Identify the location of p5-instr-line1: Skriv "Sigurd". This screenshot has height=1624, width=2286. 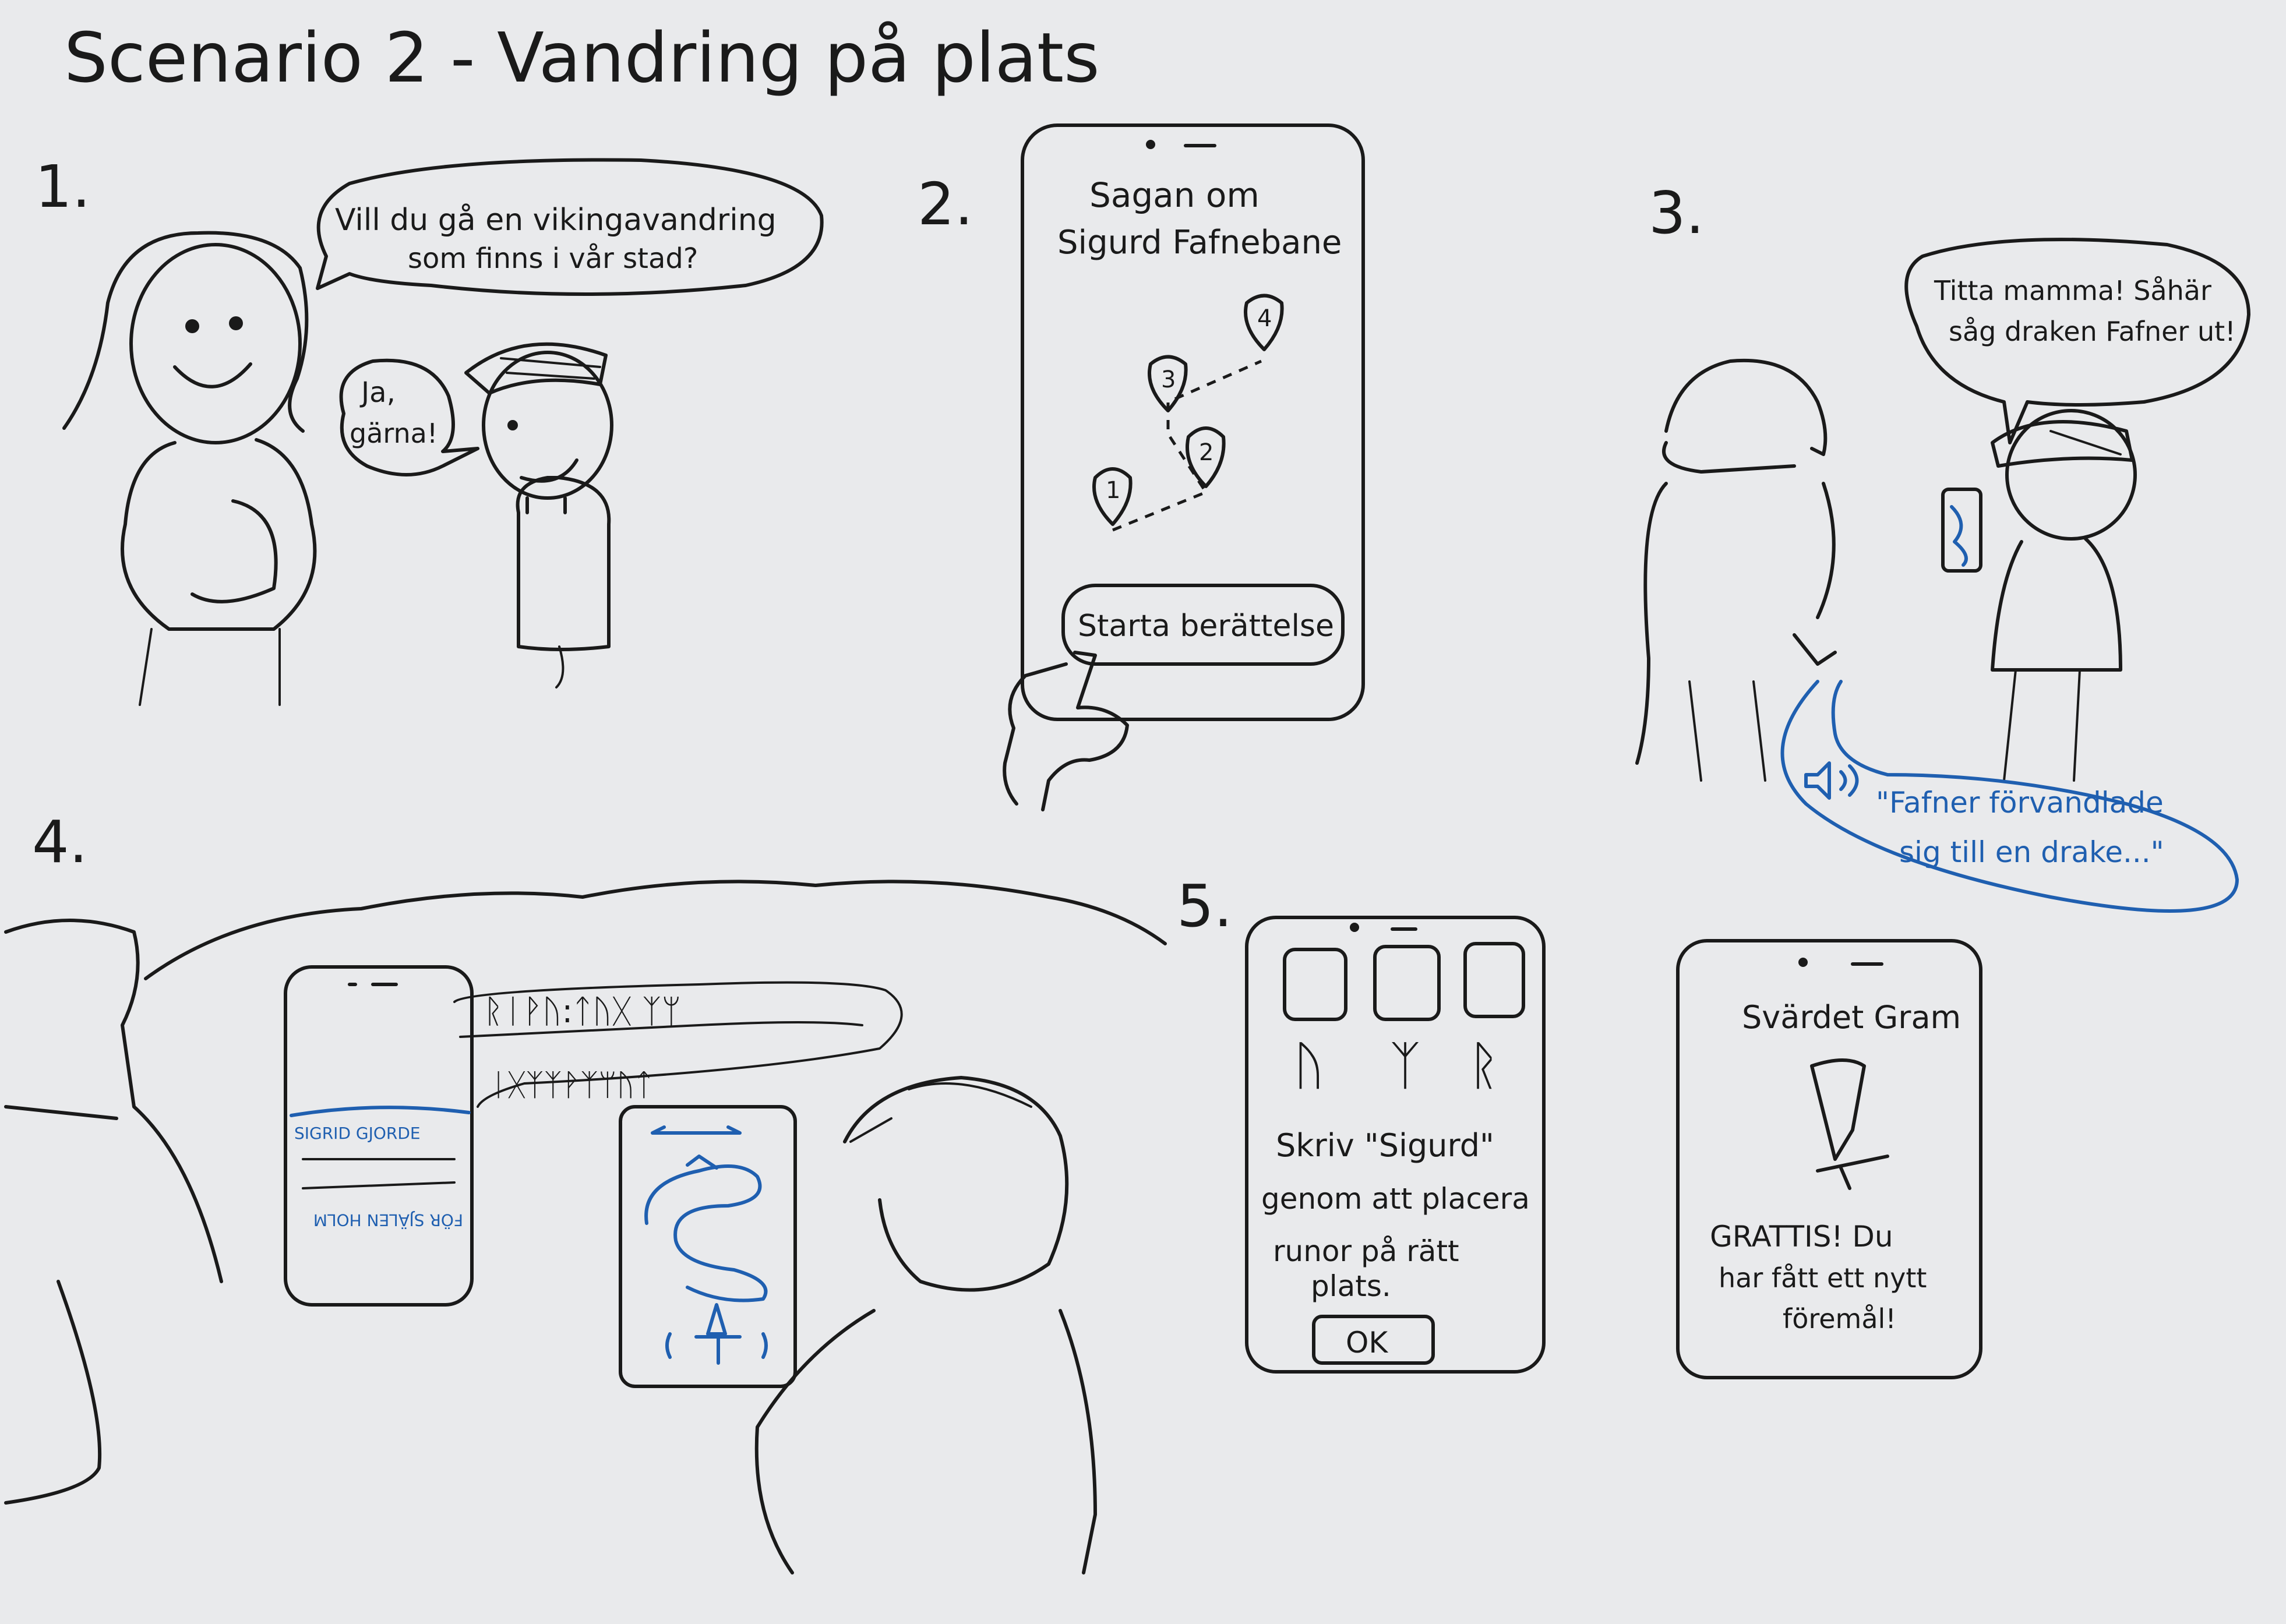
(1385, 1145).